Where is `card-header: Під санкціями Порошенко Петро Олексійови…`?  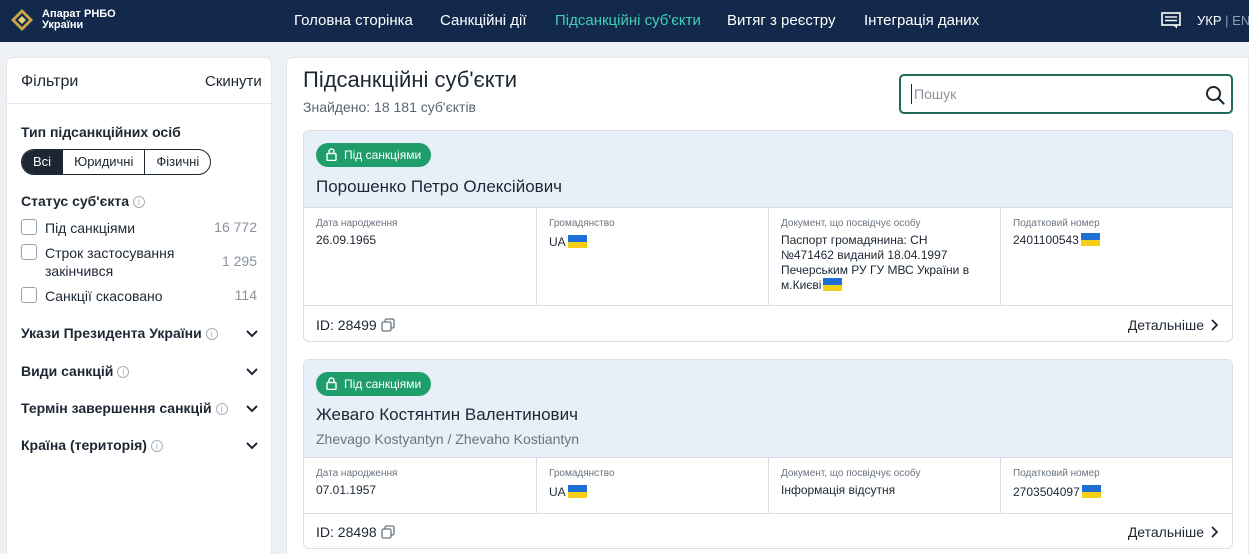
card-header: Під санкціями Порошенко Петро Олексійови… is located at coordinates (768, 169).